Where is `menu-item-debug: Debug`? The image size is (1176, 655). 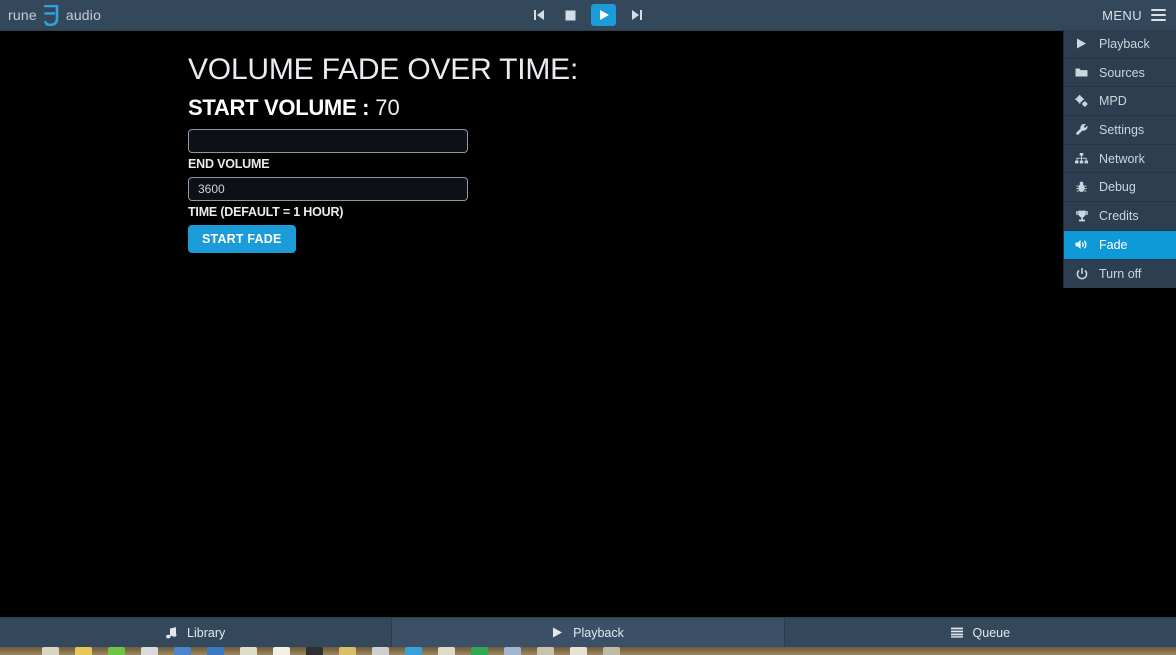
menu-item-debug: Debug is located at coordinates (1120, 188).